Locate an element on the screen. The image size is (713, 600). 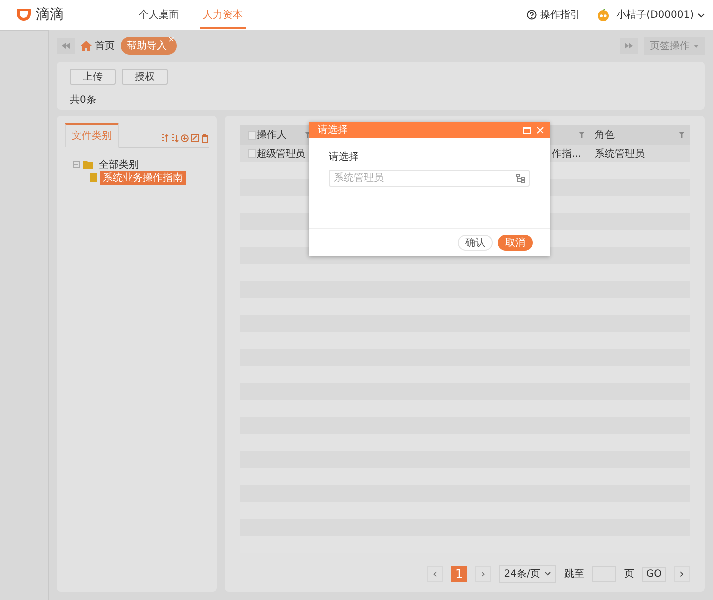
toolbar-button: 上传 is located at coordinates (93, 77).